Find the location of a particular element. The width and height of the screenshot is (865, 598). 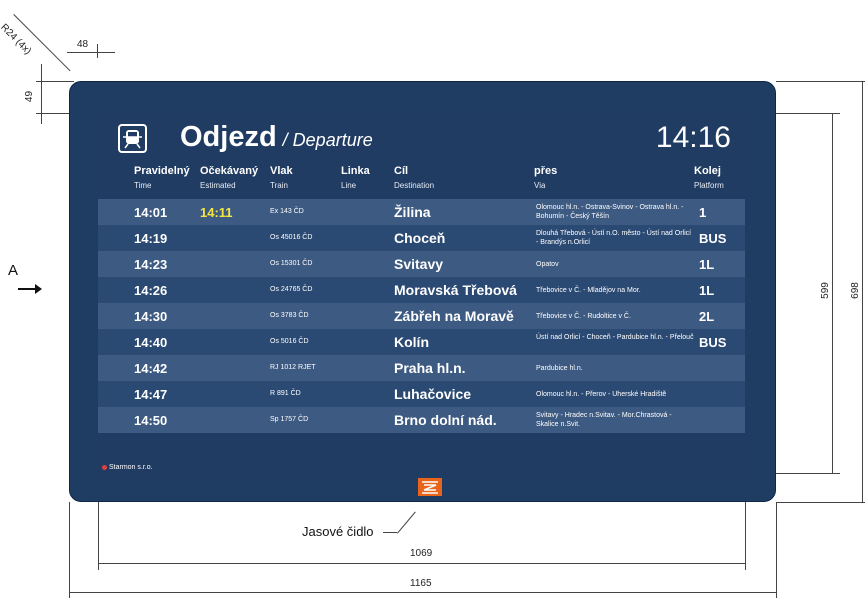

board-subtitle: / Departure is located at coordinates (327, 140).